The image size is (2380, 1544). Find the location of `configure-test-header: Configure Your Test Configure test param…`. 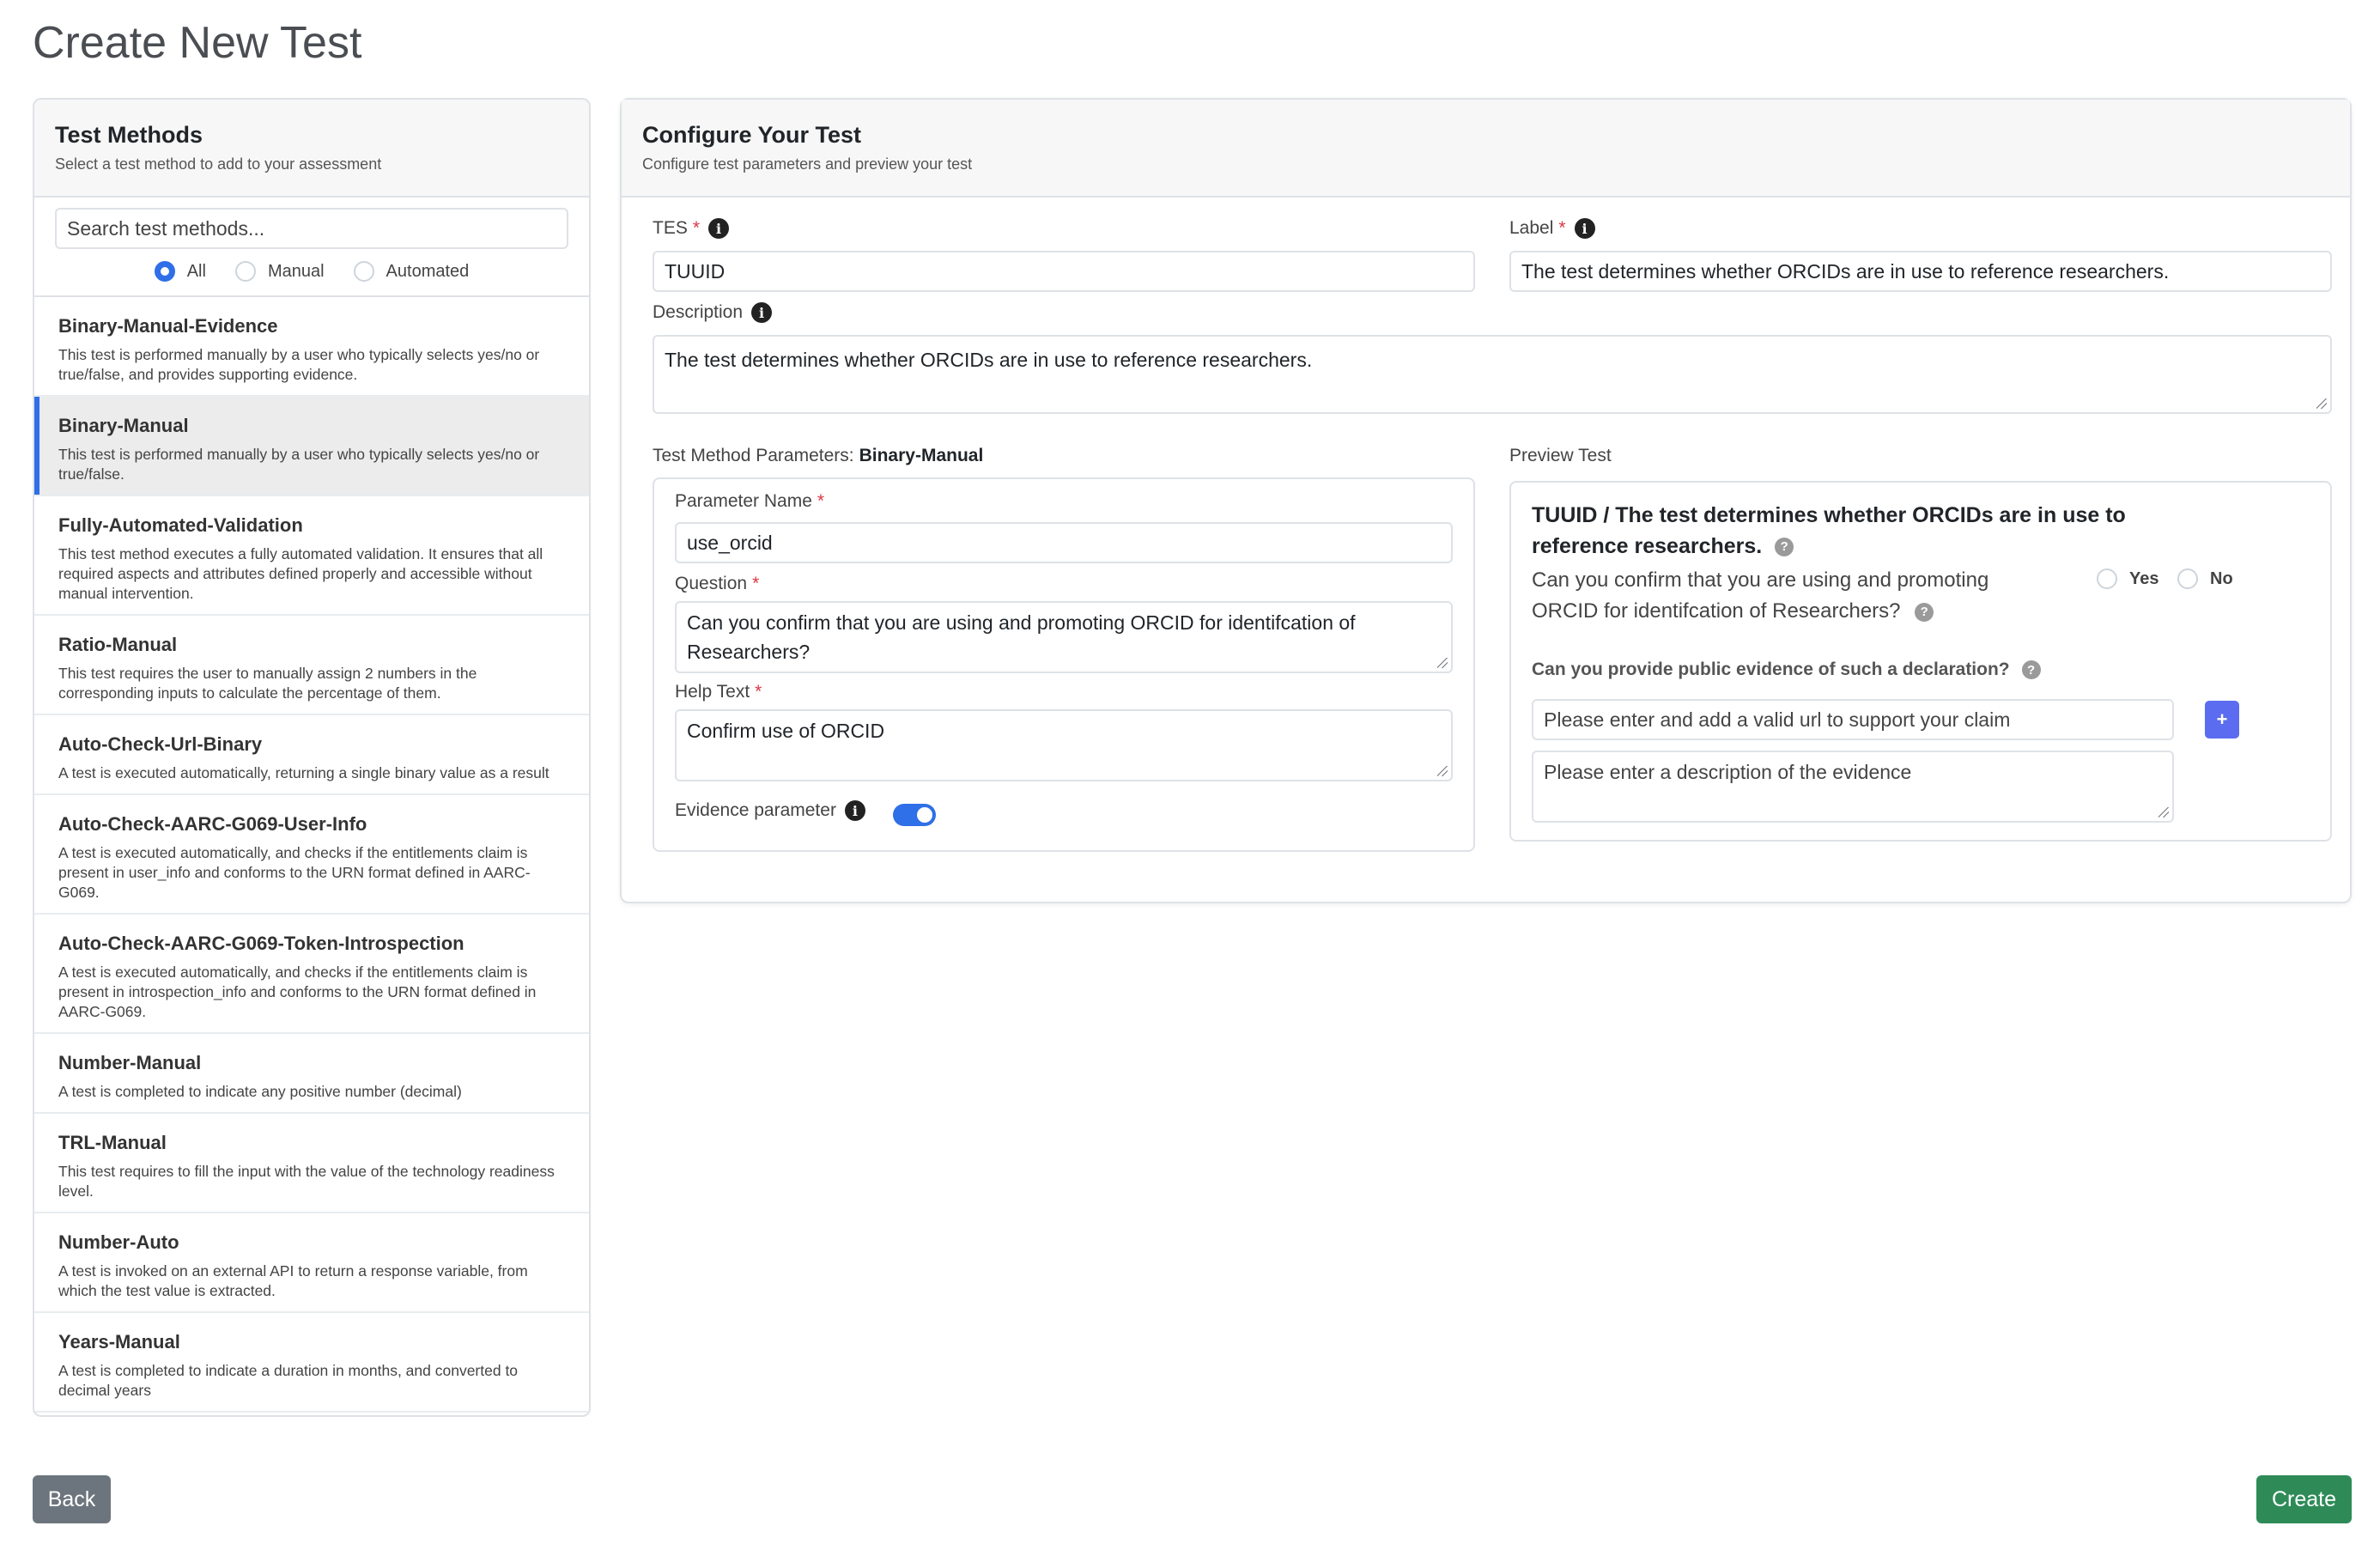

configure-test-header: Configure Your Test Configure test param… is located at coordinates (1486, 149).